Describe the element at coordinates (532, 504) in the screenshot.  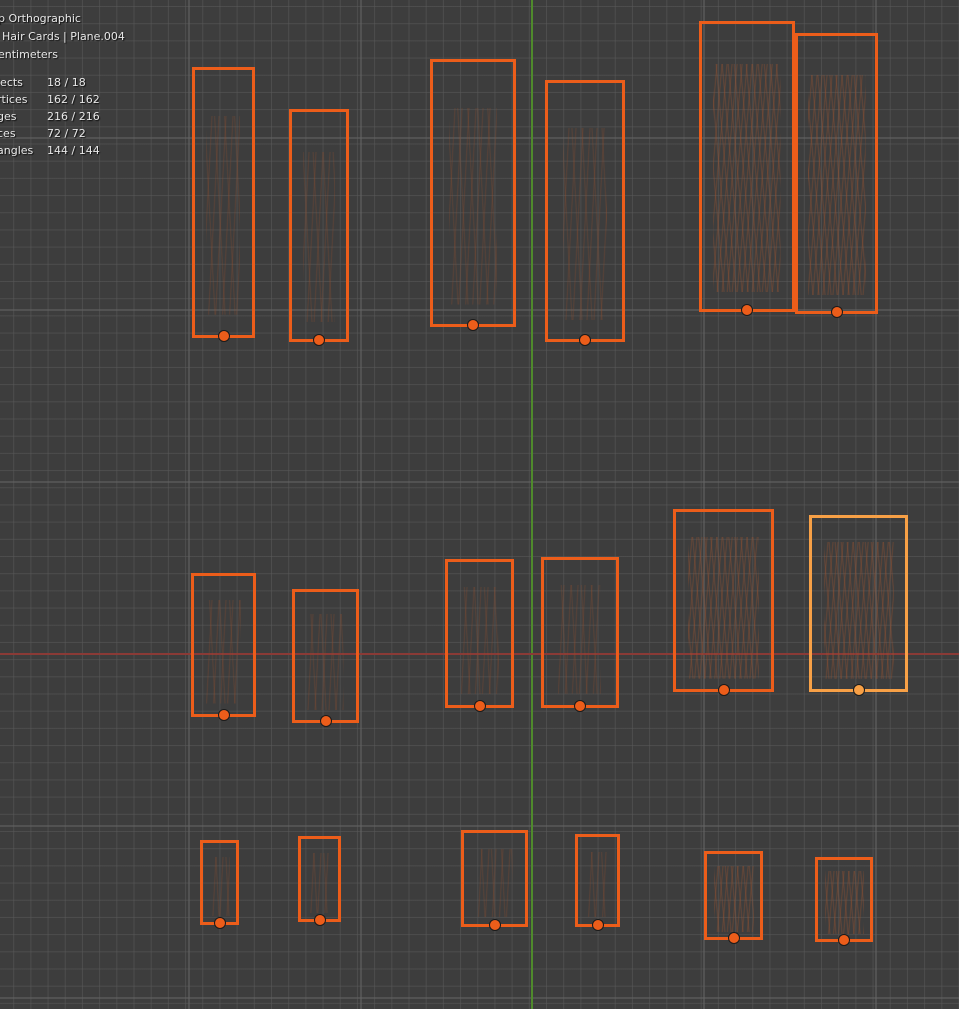
I see `y-axis-line` at that location.